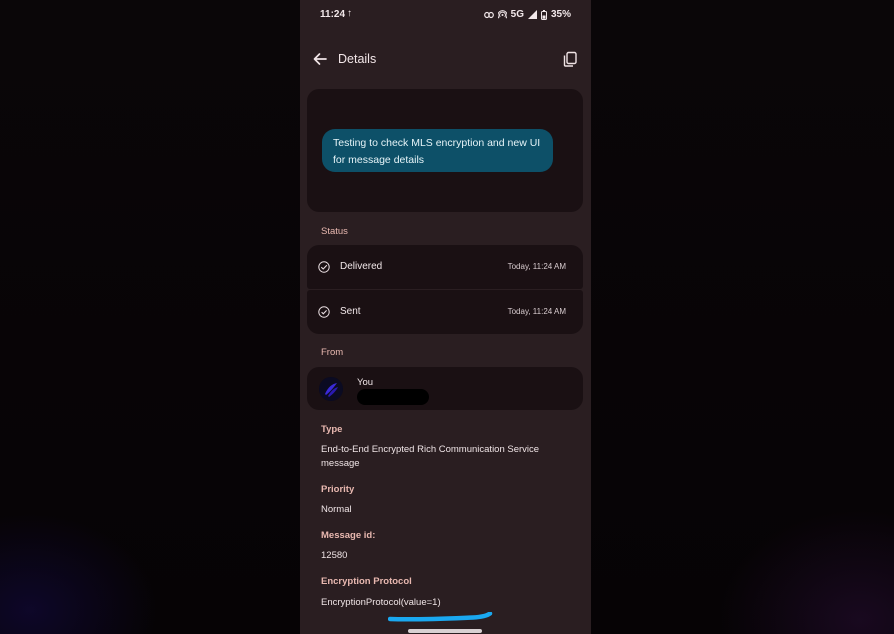 The height and width of the screenshot is (634, 894). I want to click on status-section-label: Status, so click(334, 231).